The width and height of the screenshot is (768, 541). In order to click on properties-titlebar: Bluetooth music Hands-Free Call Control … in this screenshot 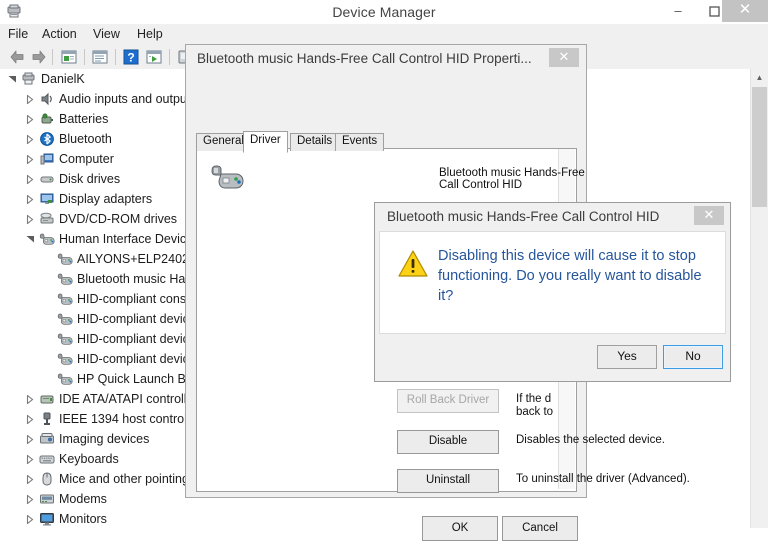, I will do `click(386, 59)`.